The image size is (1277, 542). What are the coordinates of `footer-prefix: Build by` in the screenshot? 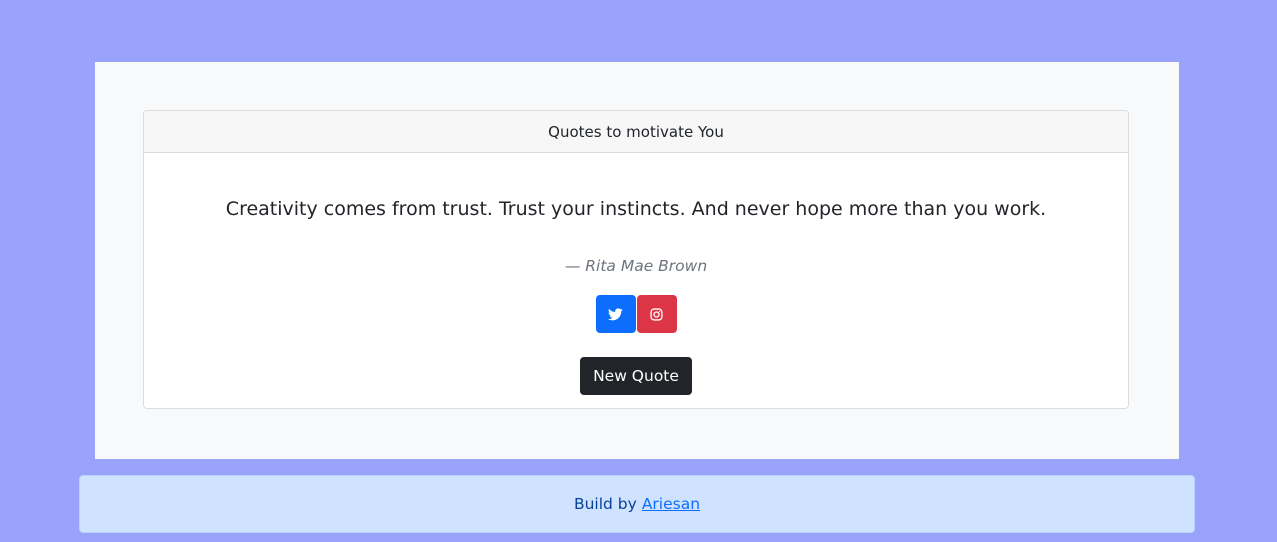 It's located at (605, 504).